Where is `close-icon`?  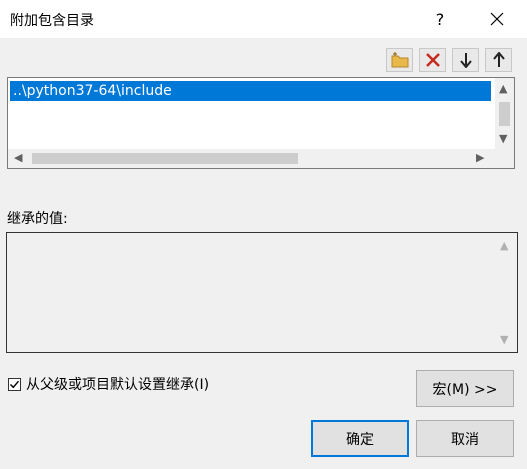
close-icon is located at coordinates (497, 19).